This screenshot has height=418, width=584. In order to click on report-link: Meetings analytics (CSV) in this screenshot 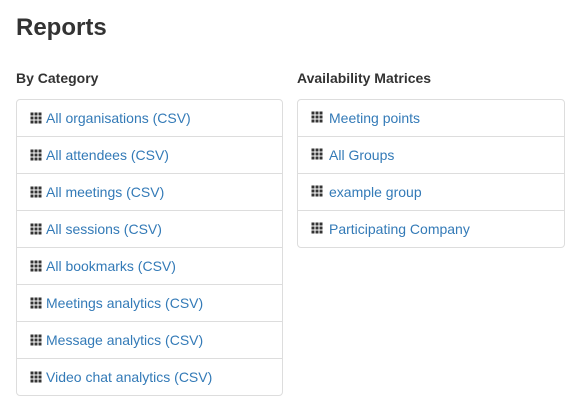, I will do `click(149, 302)`.